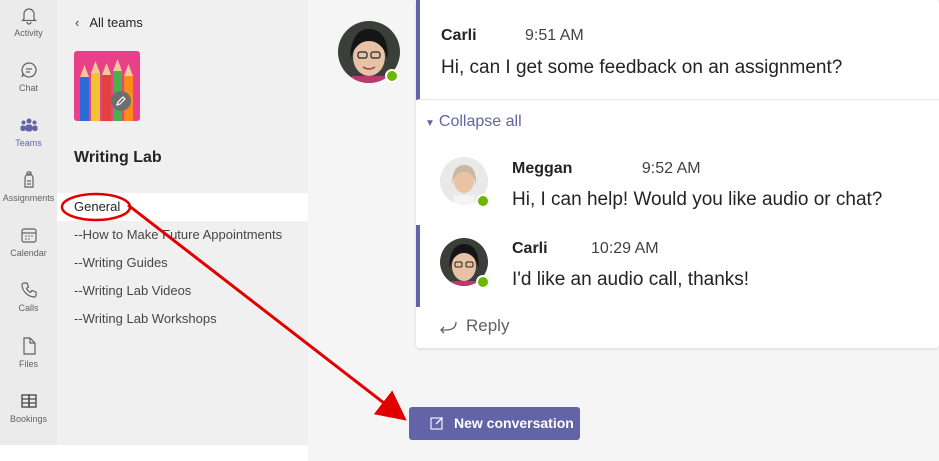  What do you see at coordinates (28, 88) in the screenshot?
I see `rail-label: Chat` at bounding box center [28, 88].